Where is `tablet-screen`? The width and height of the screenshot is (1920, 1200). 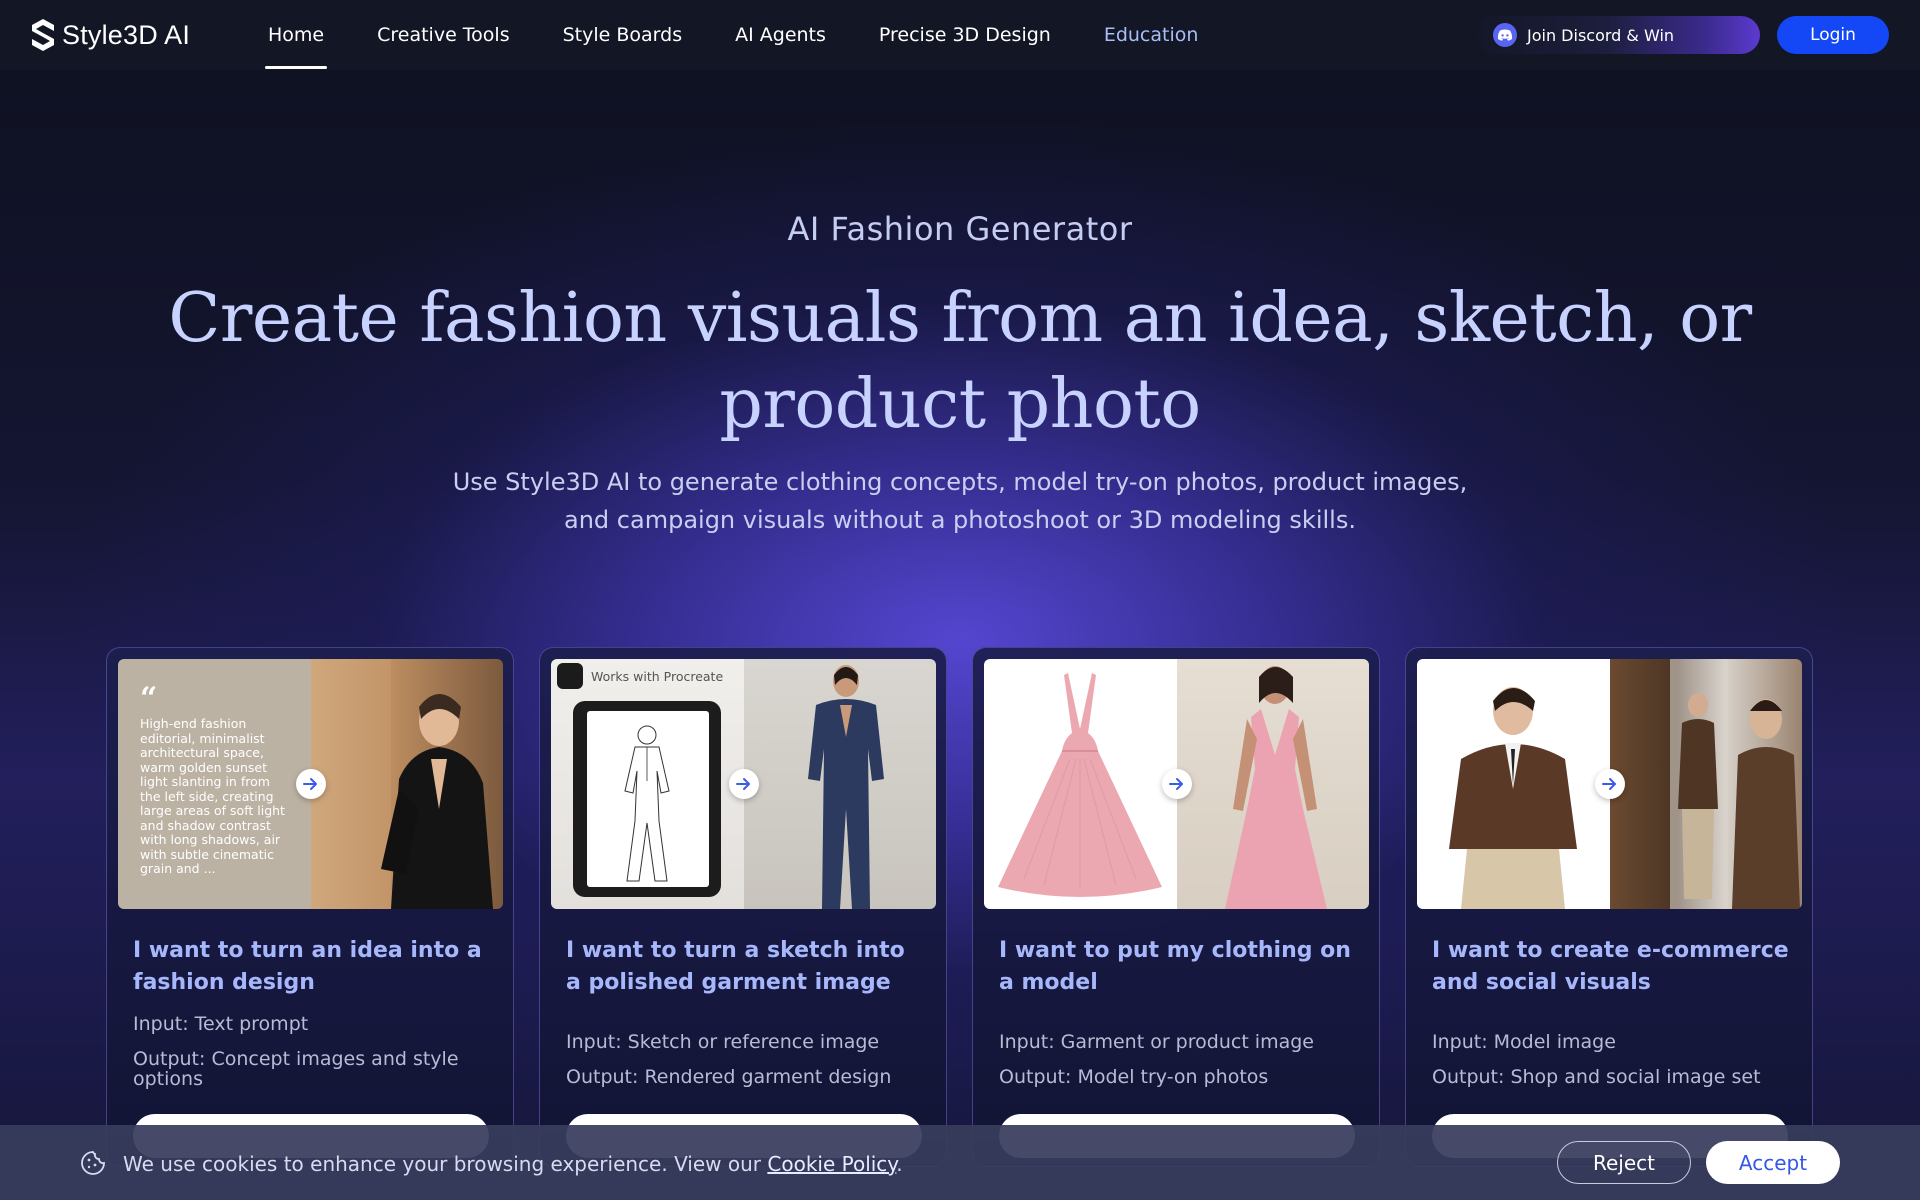
tablet-screen is located at coordinates (648, 799).